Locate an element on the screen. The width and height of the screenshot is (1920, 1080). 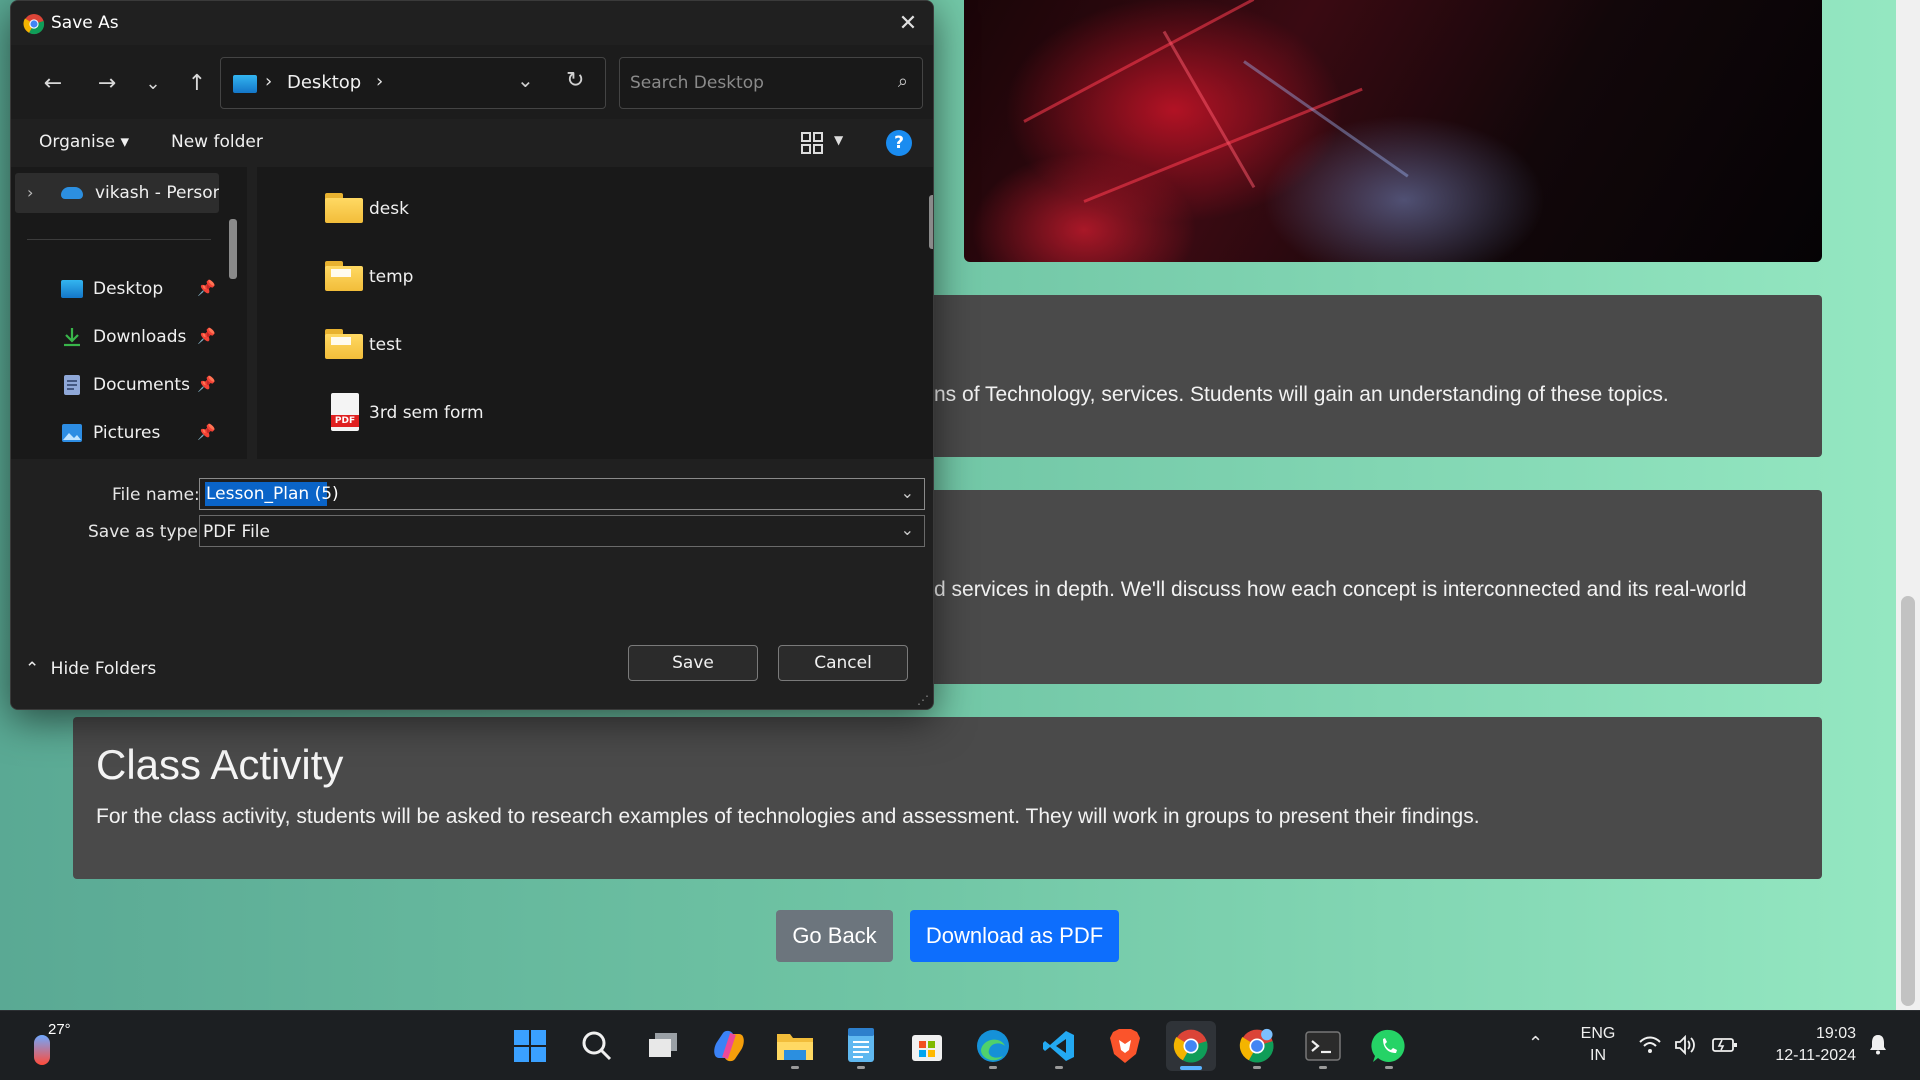
pdf-badge: PDF is located at coordinates (345, 421).